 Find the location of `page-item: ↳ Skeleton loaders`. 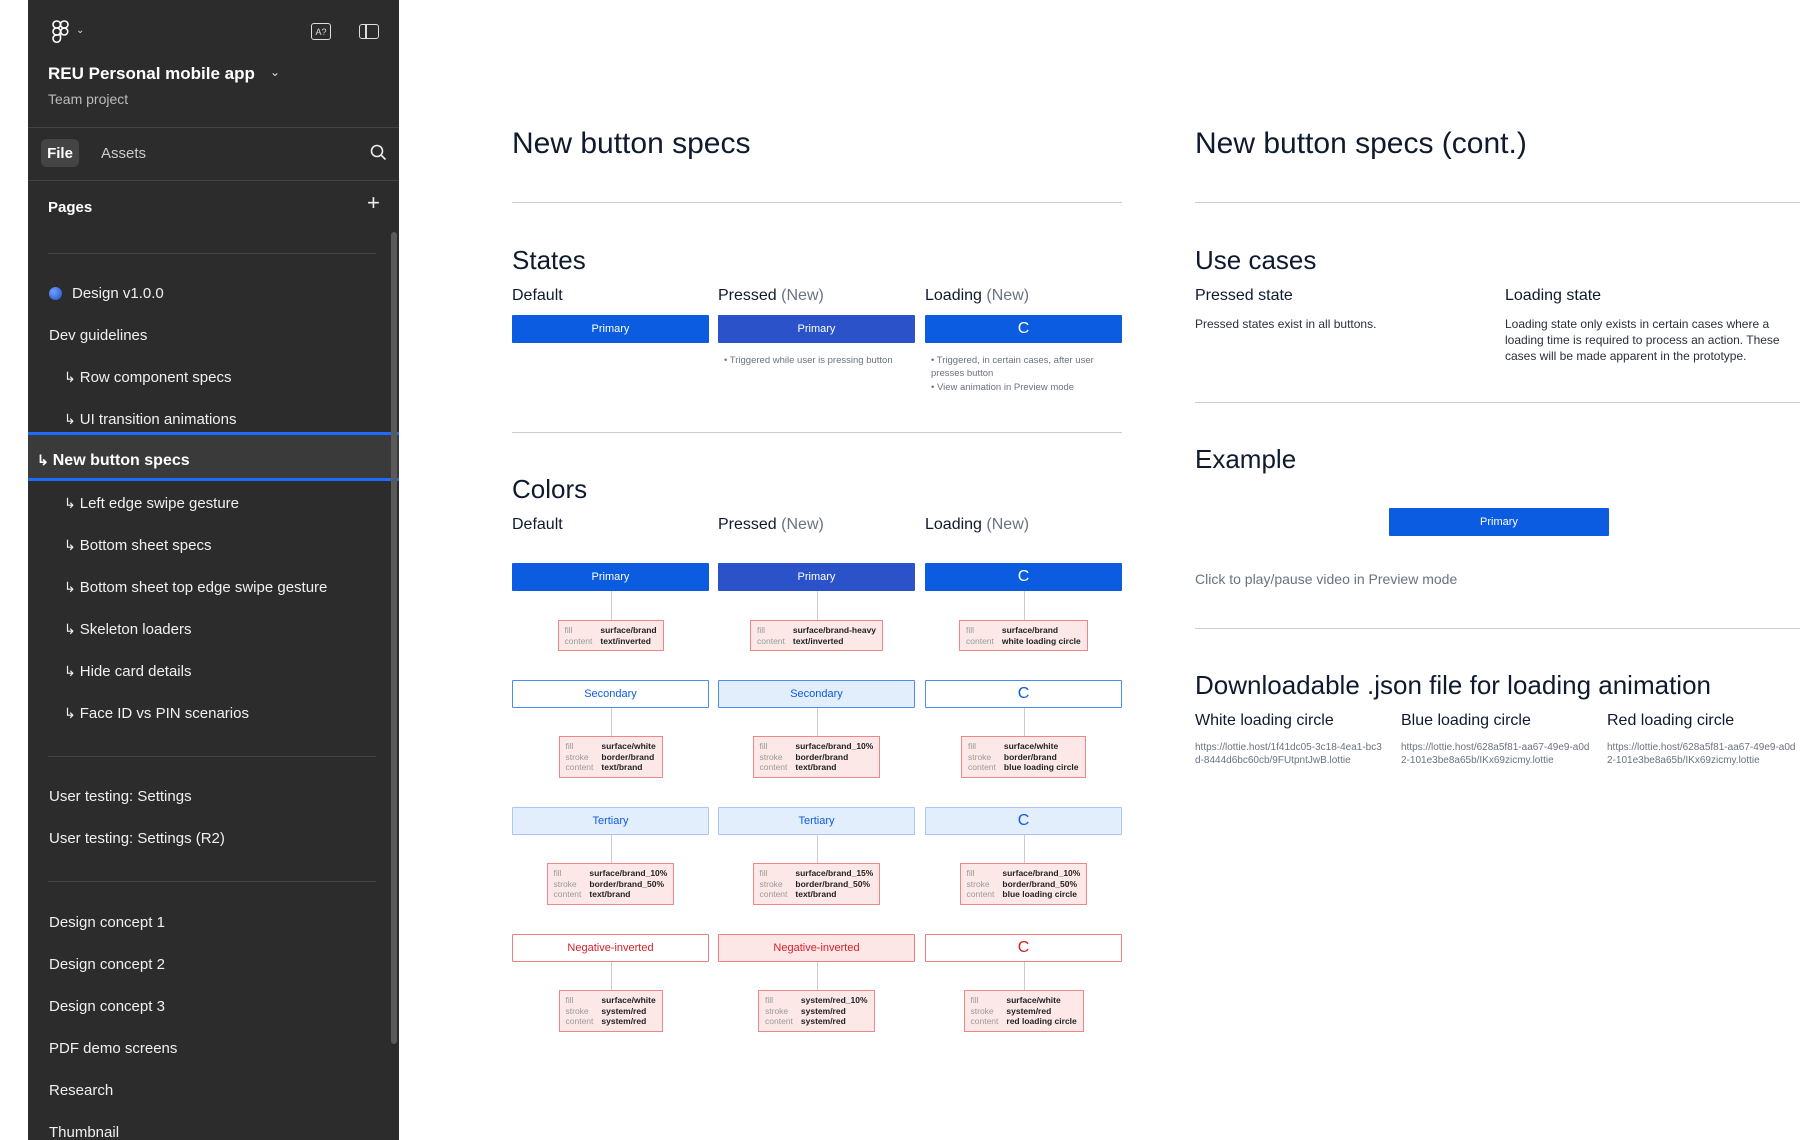

page-item: ↳ Skeleton loaders is located at coordinates (127, 629).